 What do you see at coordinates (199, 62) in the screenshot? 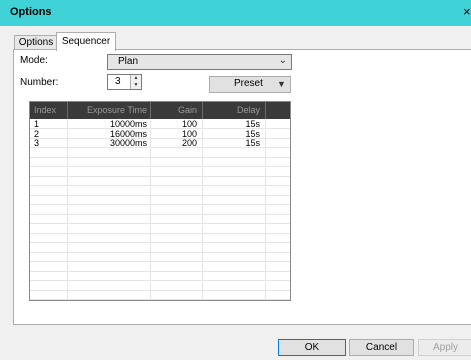
I see `mode-dropdown: Plan ⌄` at bounding box center [199, 62].